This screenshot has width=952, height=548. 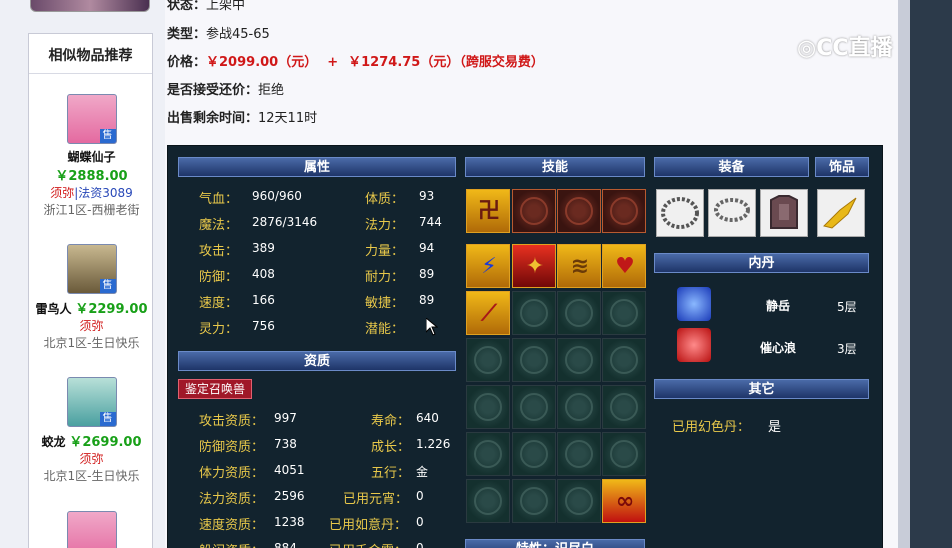 What do you see at coordinates (91, 192) in the screenshot?
I see `item-tags: 须弥|法资3089` at bounding box center [91, 192].